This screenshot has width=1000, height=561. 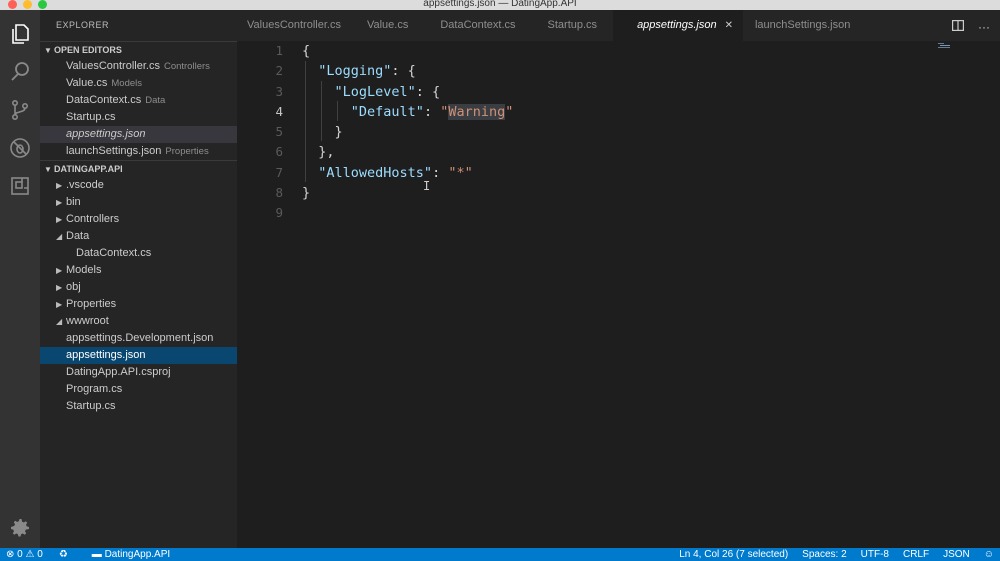 What do you see at coordinates (279, 193) in the screenshot?
I see `line-number: 8` at bounding box center [279, 193].